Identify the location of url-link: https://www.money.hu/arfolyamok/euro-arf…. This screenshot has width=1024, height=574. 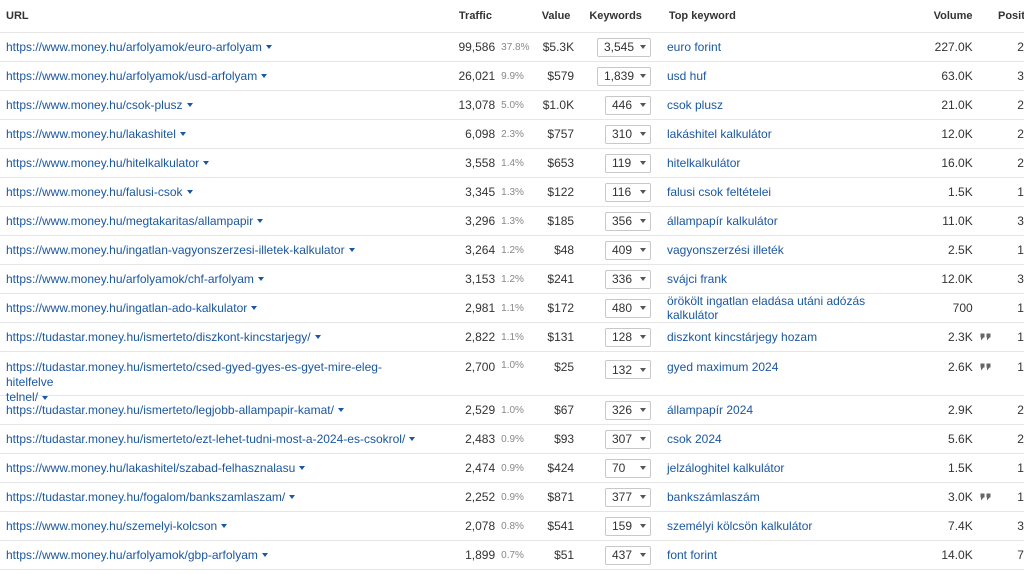
(134, 47).